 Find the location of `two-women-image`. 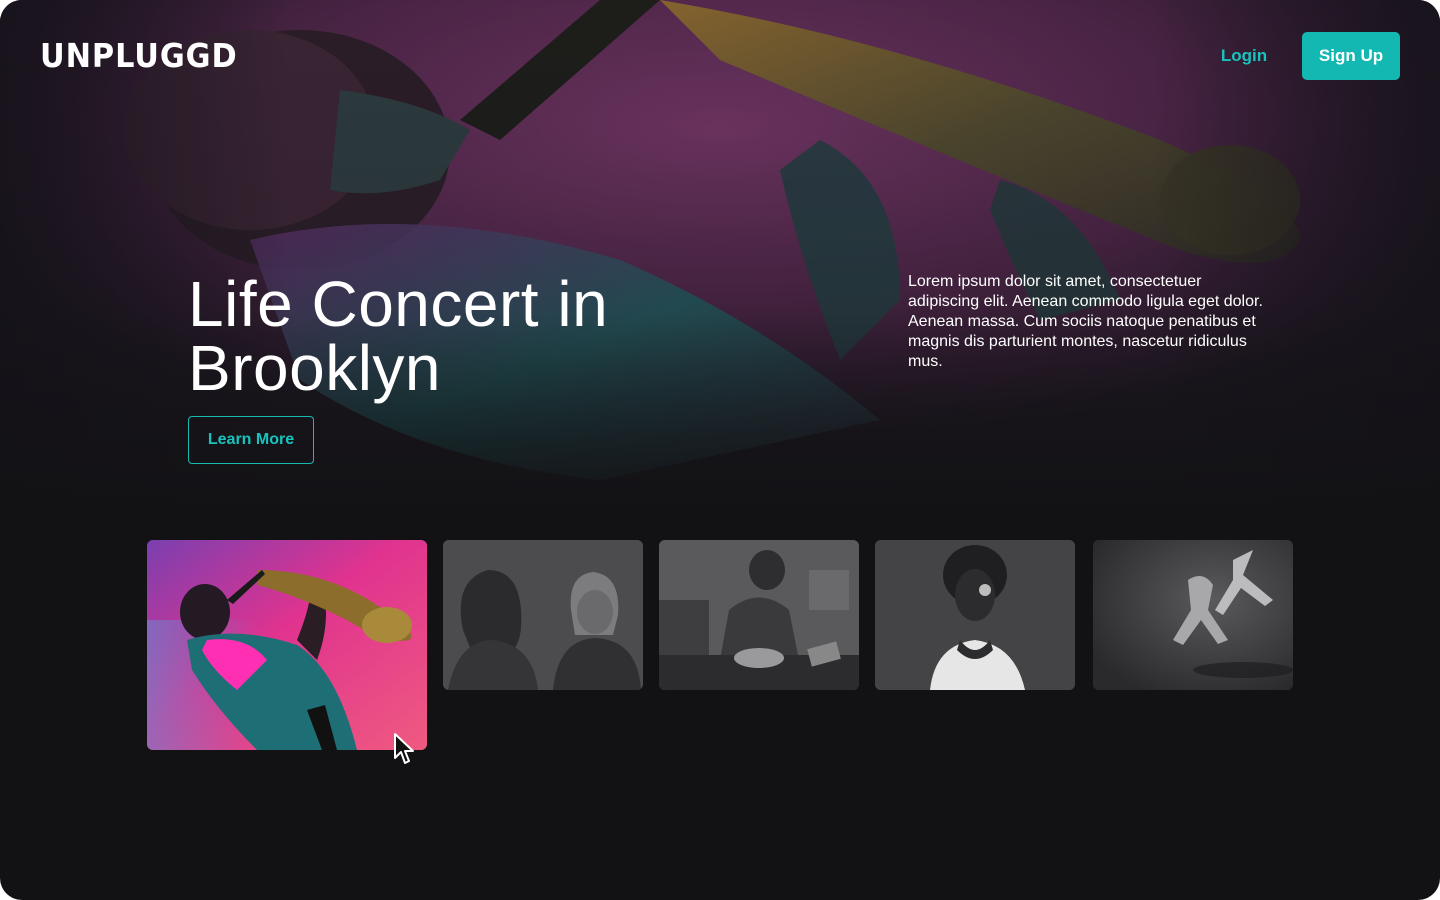

two-women-image is located at coordinates (543, 615).